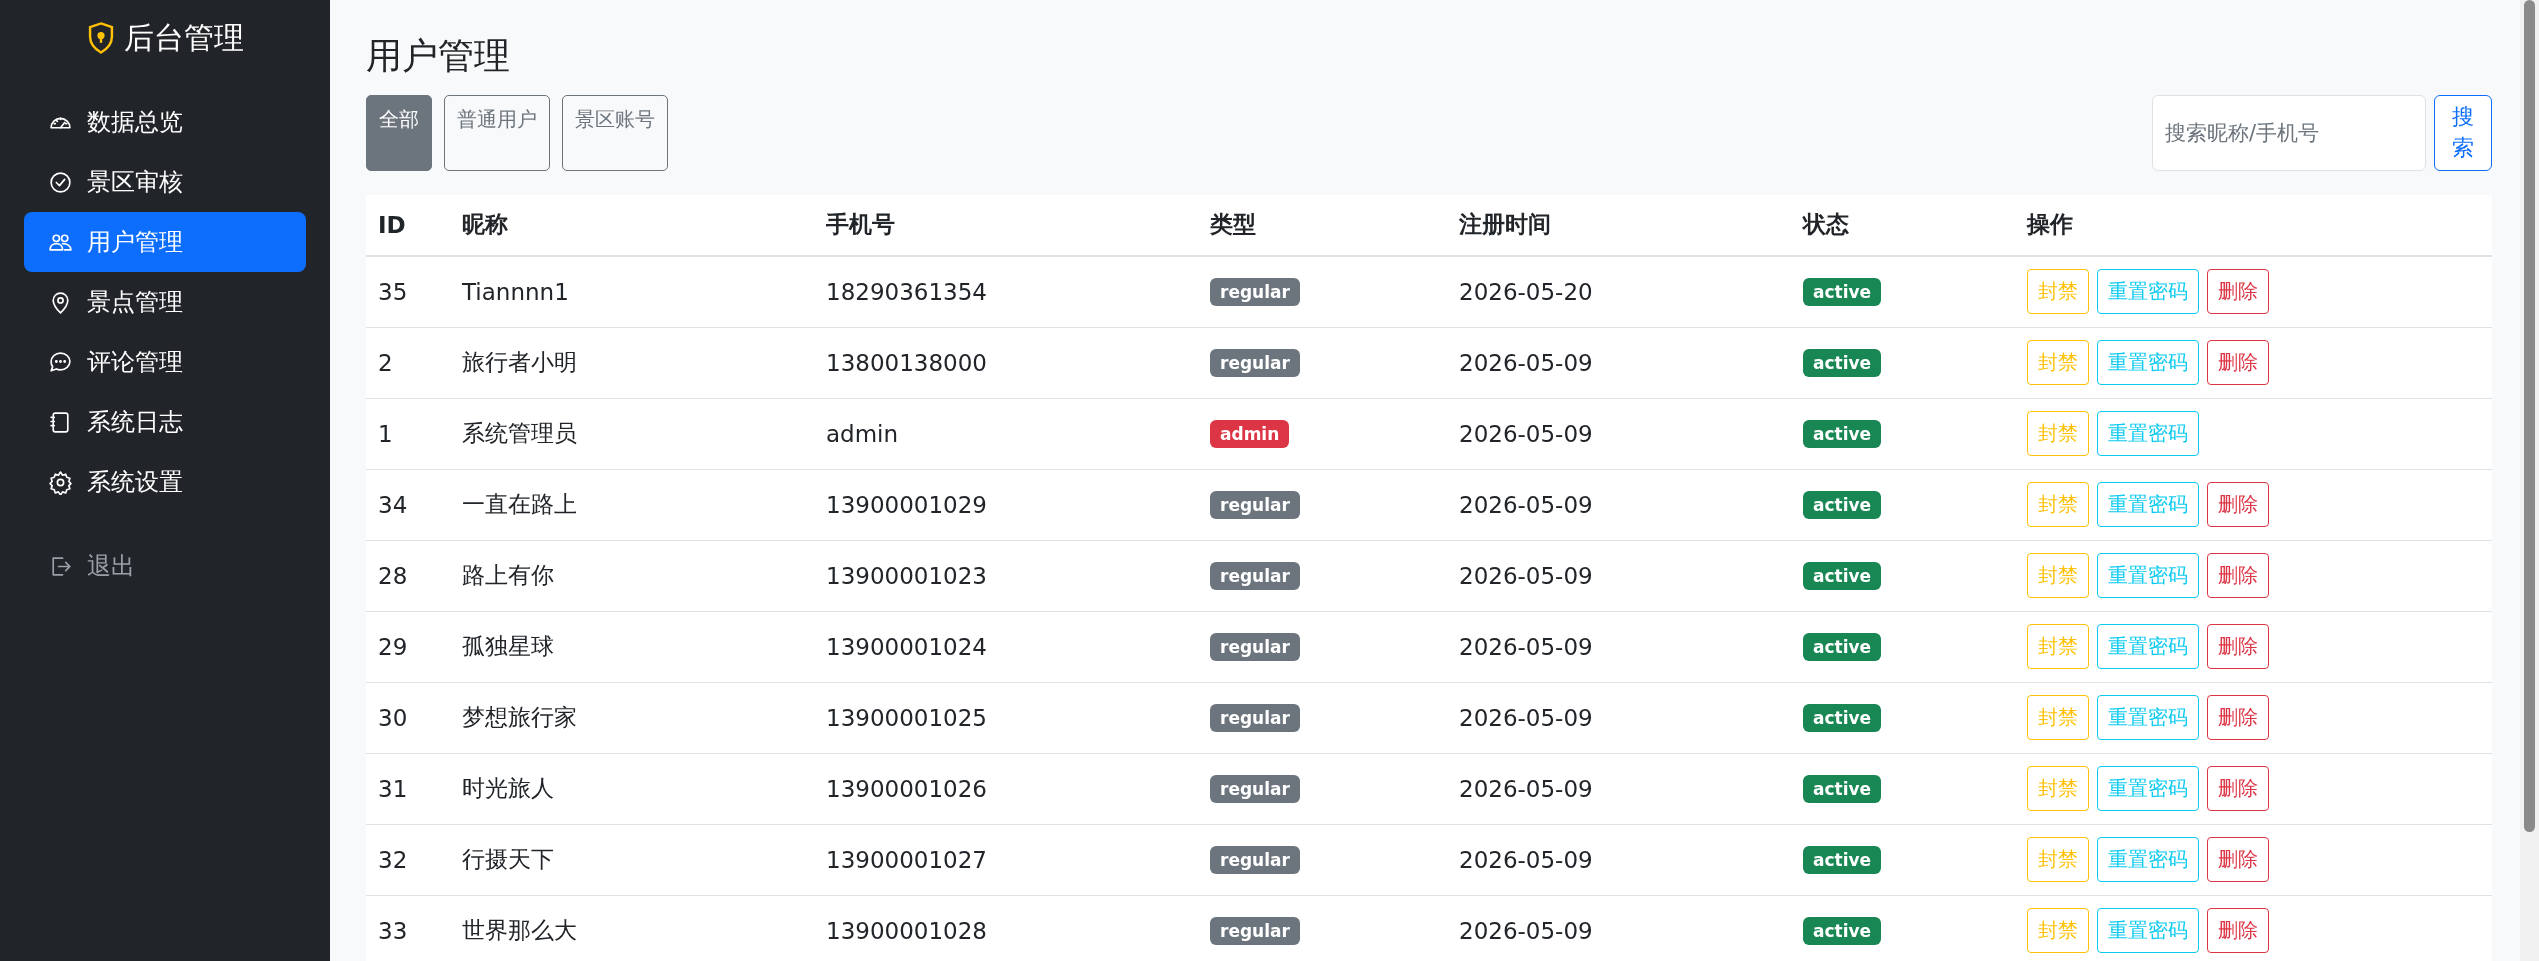 This screenshot has width=2539, height=961. What do you see at coordinates (408, 647) in the screenshot?
I see `table-cell: 29` at bounding box center [408, 647].